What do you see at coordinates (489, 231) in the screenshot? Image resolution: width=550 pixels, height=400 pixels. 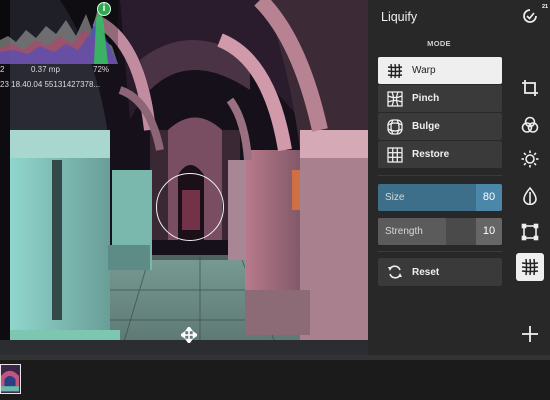 I see `strength-value: 10` at bounding box center [489, 231].